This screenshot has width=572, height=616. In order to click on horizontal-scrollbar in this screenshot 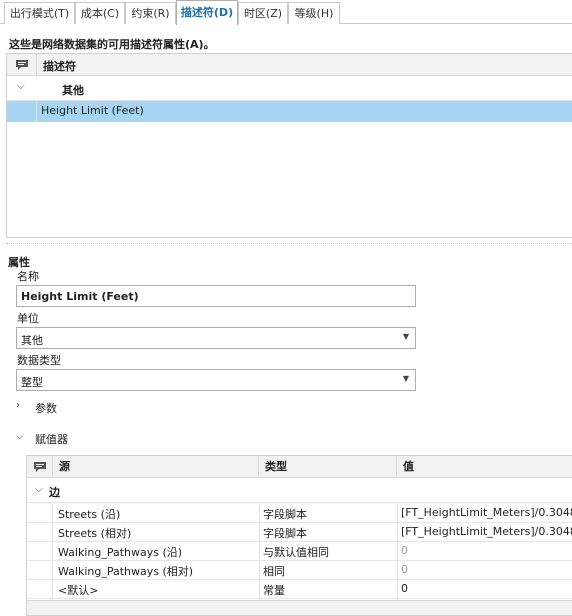, I will do `click(299, 607)`.